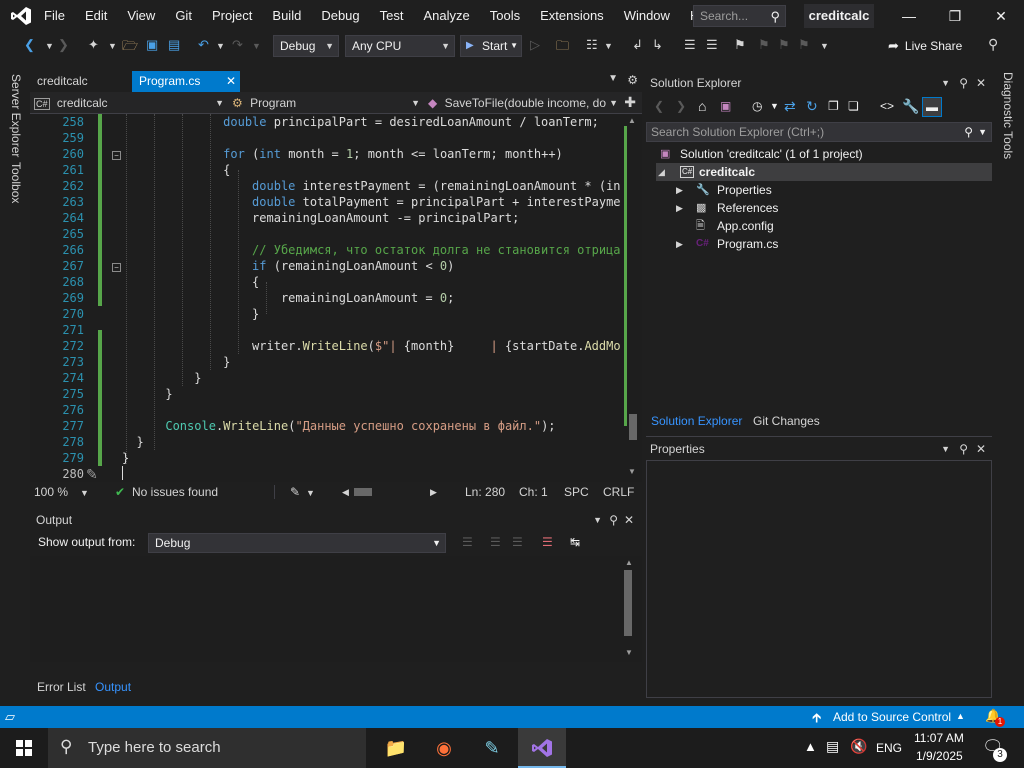 The image size is (1024, 768). What do you see at coordinates (492, 748) in the screenshot?
I see `notepad-app-icon: ✎` at bounding box center [492, 748].